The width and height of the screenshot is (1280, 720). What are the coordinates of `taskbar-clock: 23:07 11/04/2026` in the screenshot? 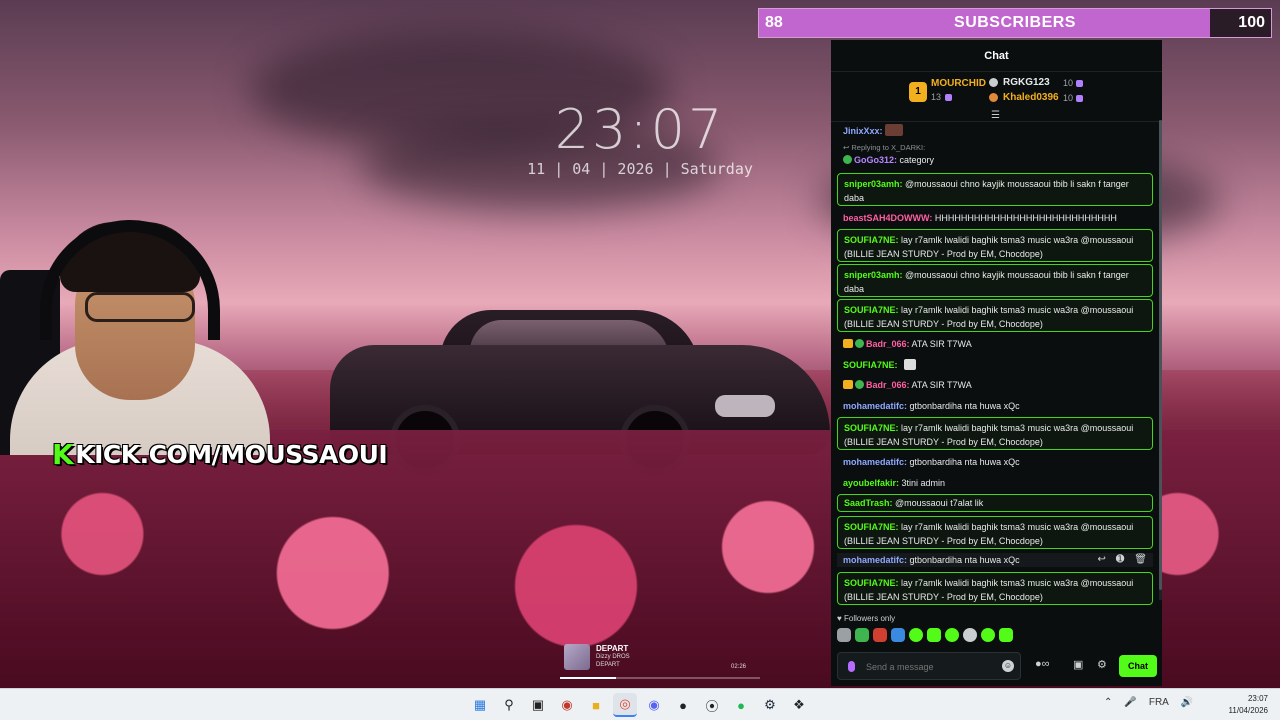 It's located at (1248, 705).